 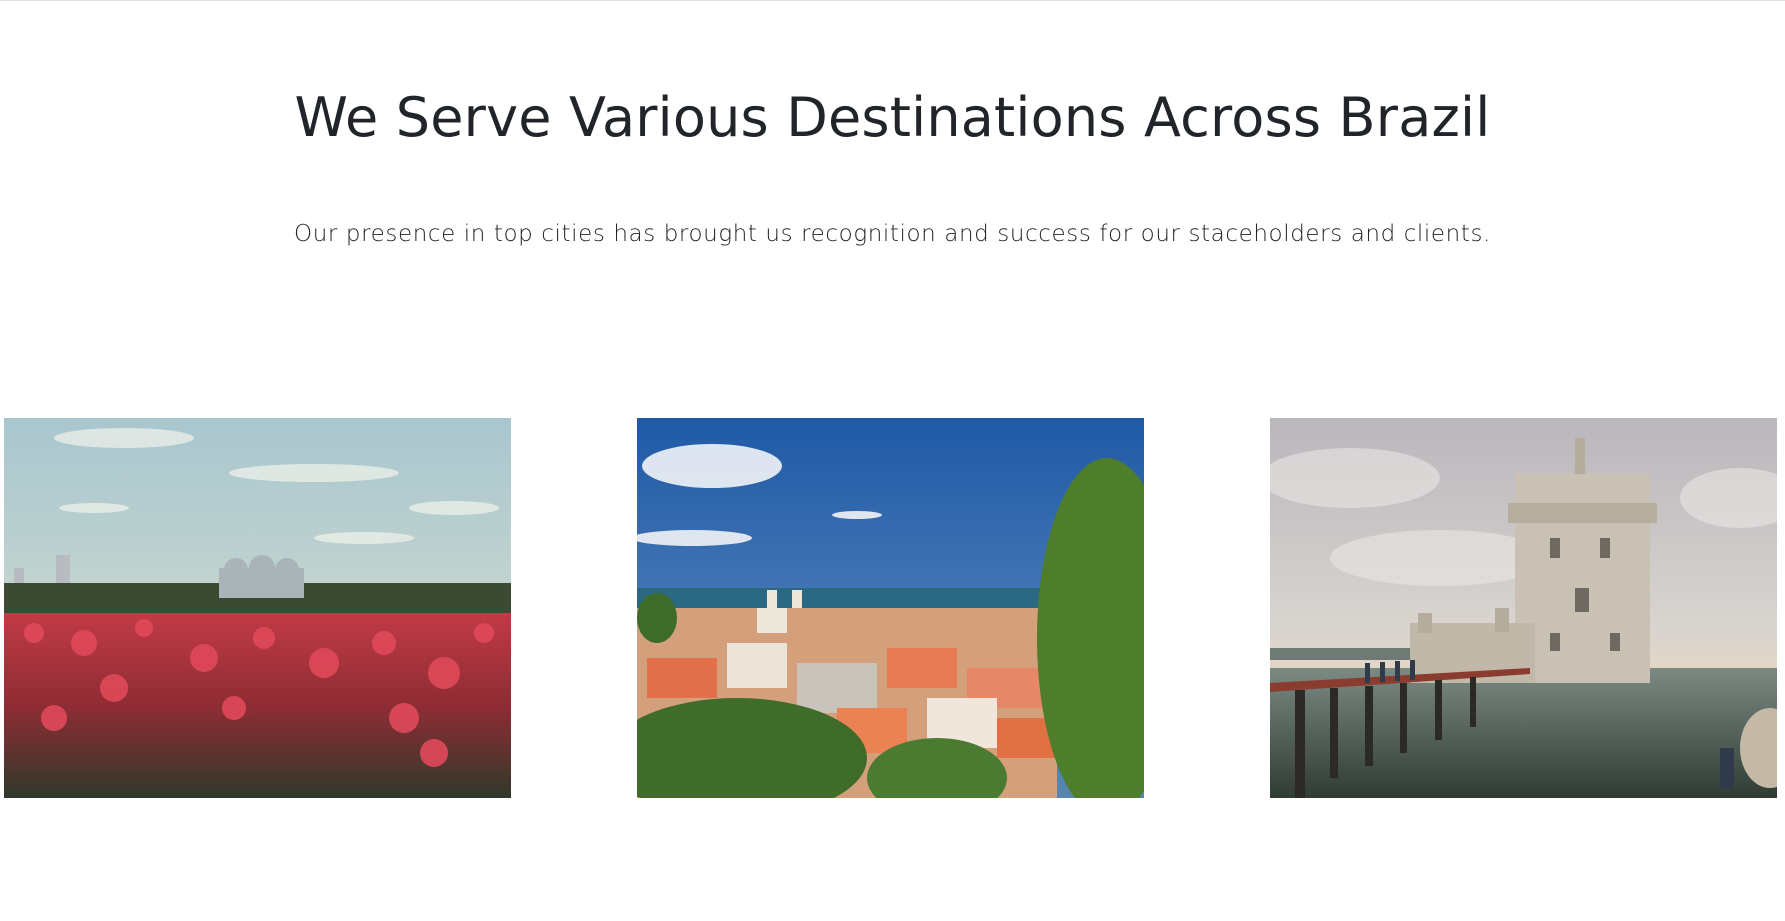 What do you see at coordinates (1523, 608) in the screenshot?
I see `destination-image-waterfront-tower` at bounding box center [1523, 608].